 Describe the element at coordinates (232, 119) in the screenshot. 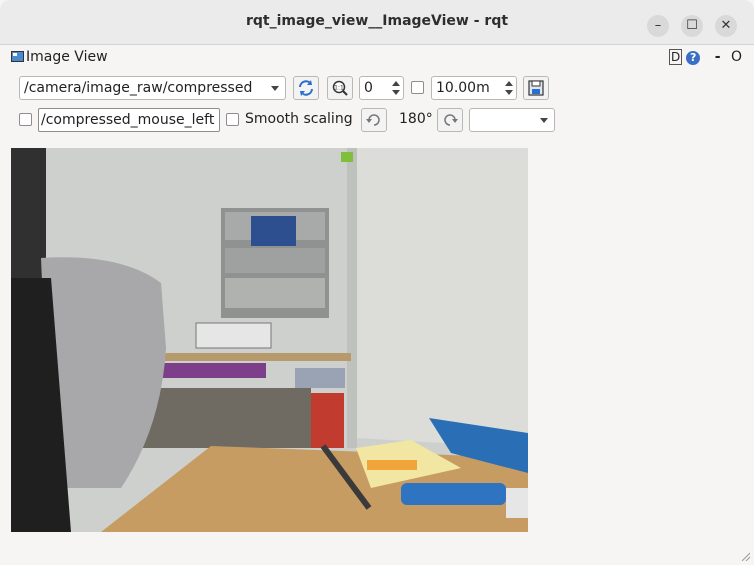

I see `smooth-scaling-checkbox` at that location.